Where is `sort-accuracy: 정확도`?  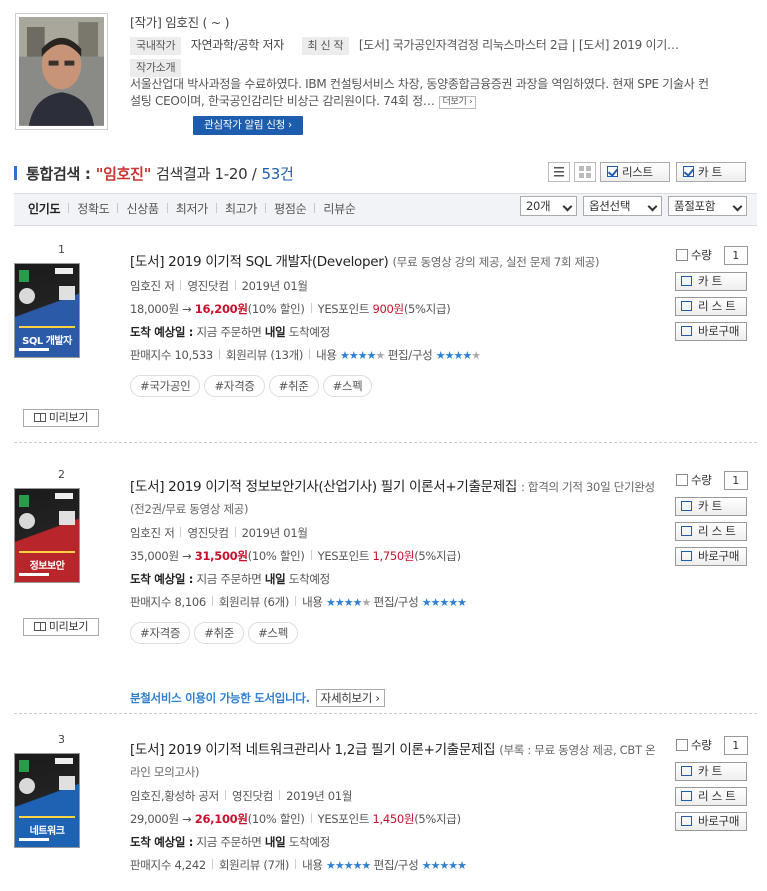 sort-accuracy: 정확도 is located at coordinates (93, 208).